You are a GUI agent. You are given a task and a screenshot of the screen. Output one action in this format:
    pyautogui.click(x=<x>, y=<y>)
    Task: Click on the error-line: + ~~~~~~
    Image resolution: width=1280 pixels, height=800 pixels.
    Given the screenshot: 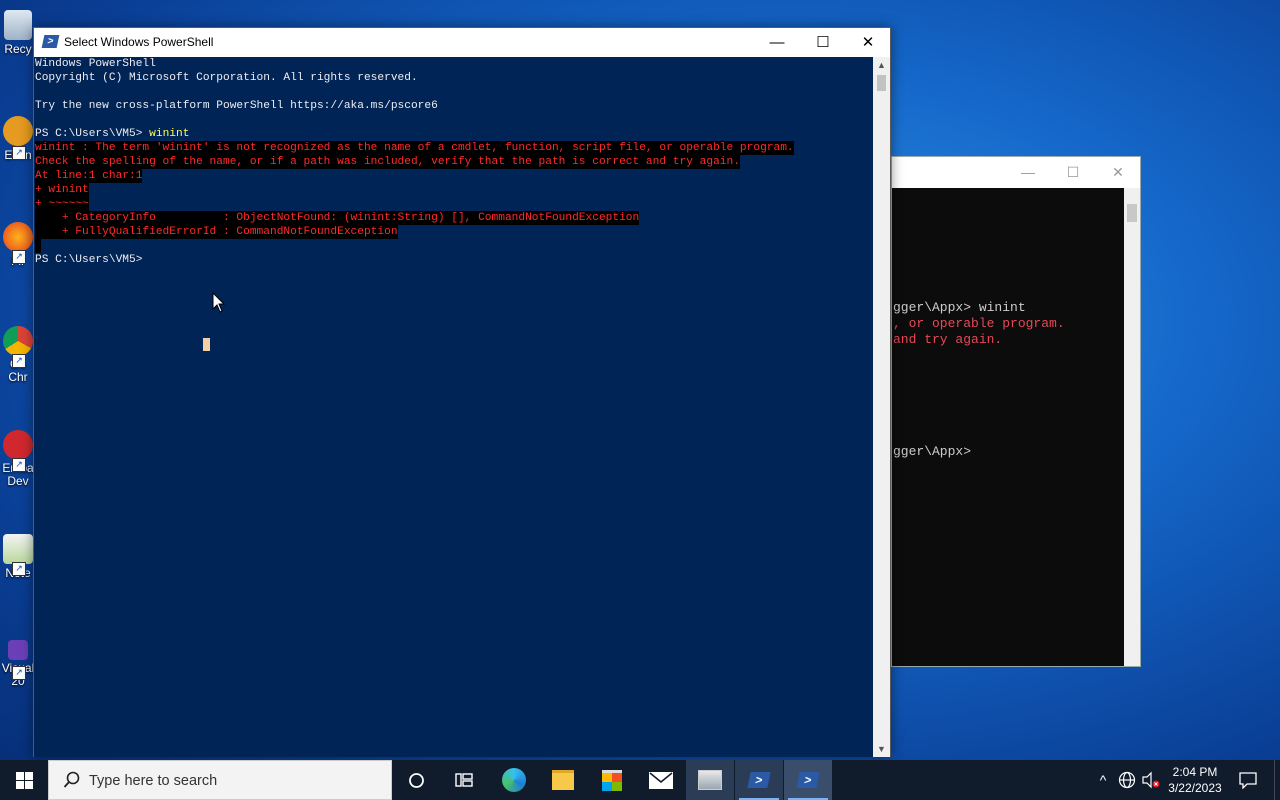 What is the action you would take?
    pyautogui.click(x=62, y=204)
    